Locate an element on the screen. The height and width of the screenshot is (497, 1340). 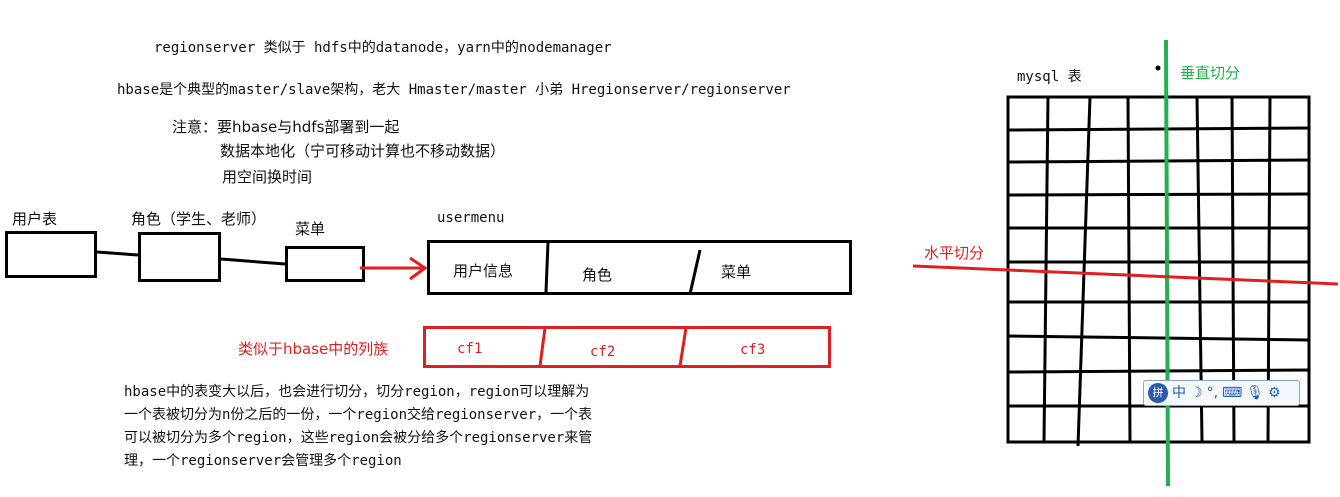
ime-toolbar: 拼 中 ☽ °, ⌨ 🎙 ⚙ is located at coordinates (1221, 393).